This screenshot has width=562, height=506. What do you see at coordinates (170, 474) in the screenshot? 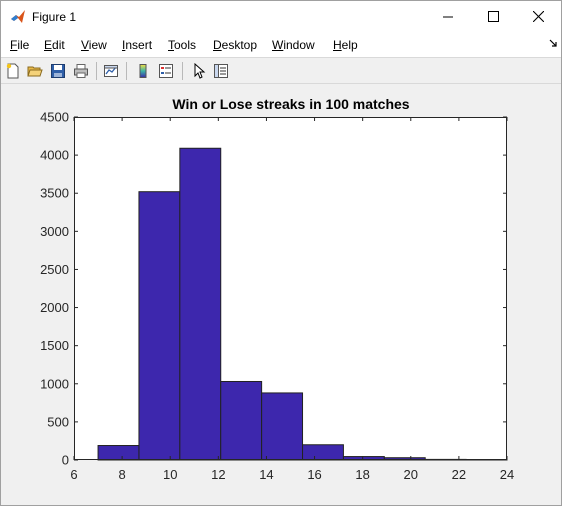
I see `x-tick-label: 10` at bounding box center [170, 474].